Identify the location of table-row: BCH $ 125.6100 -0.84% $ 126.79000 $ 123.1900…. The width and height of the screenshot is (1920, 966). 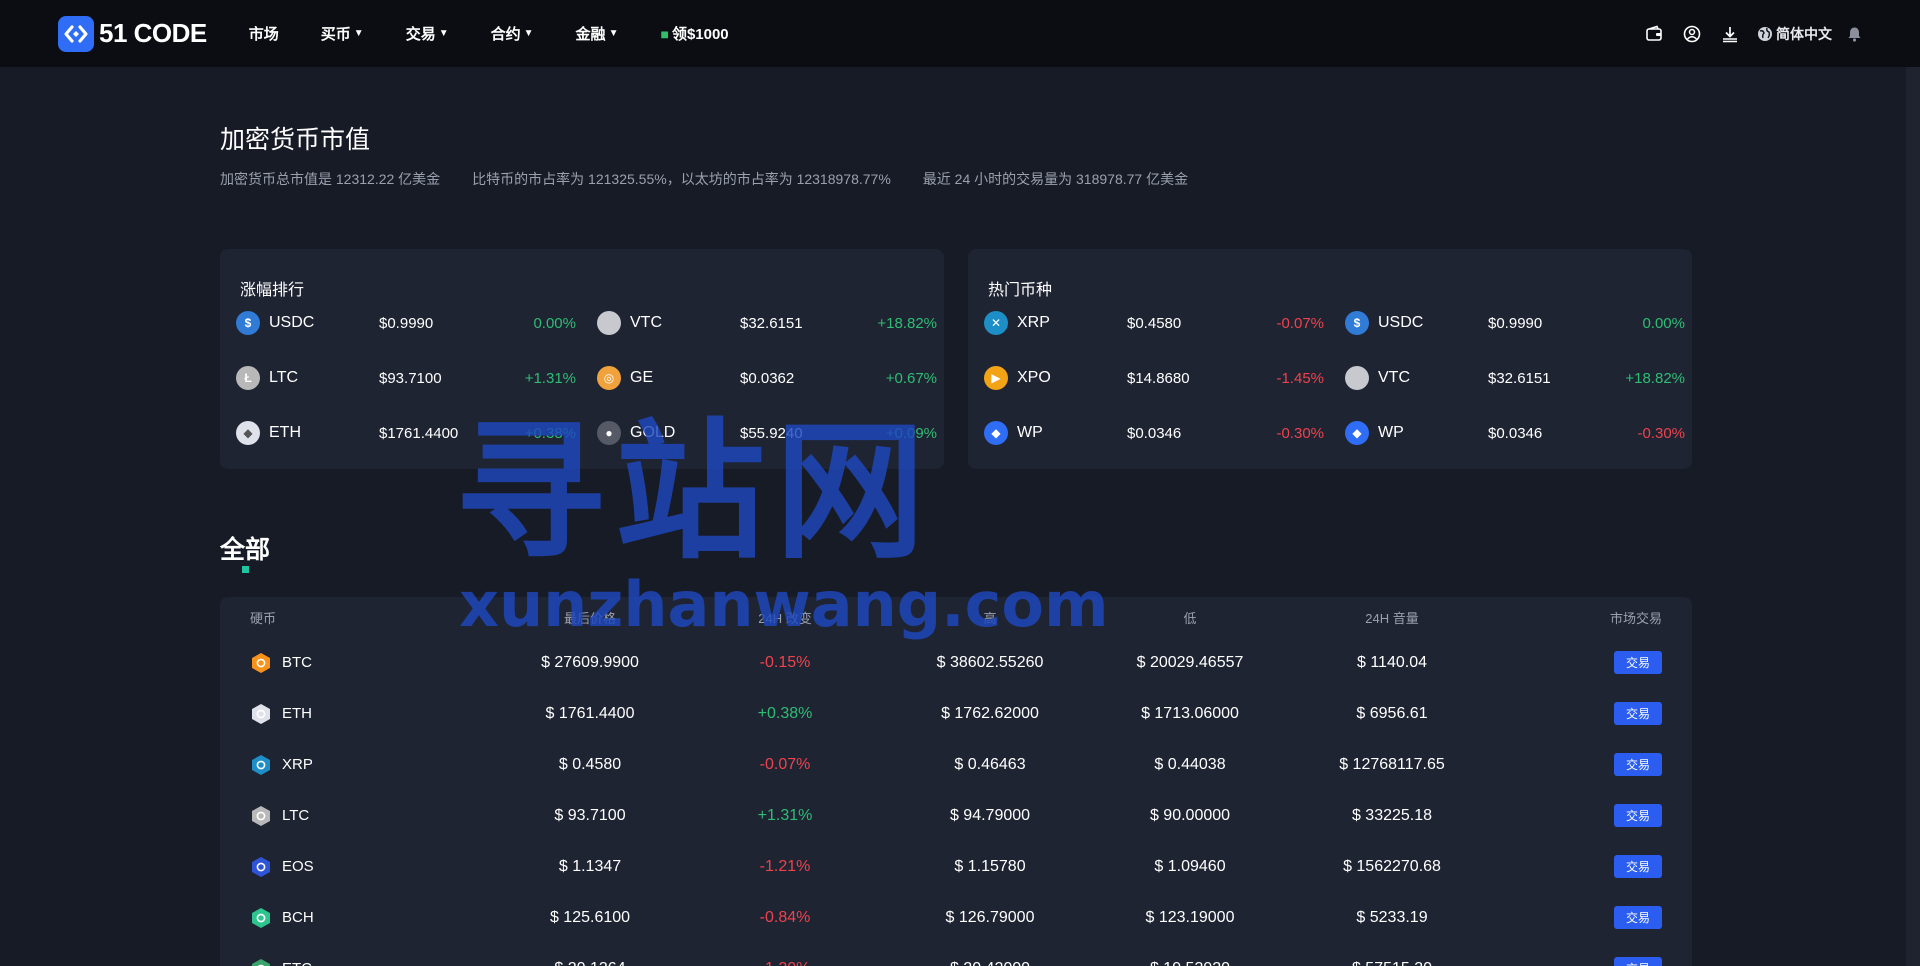
(956, 917).